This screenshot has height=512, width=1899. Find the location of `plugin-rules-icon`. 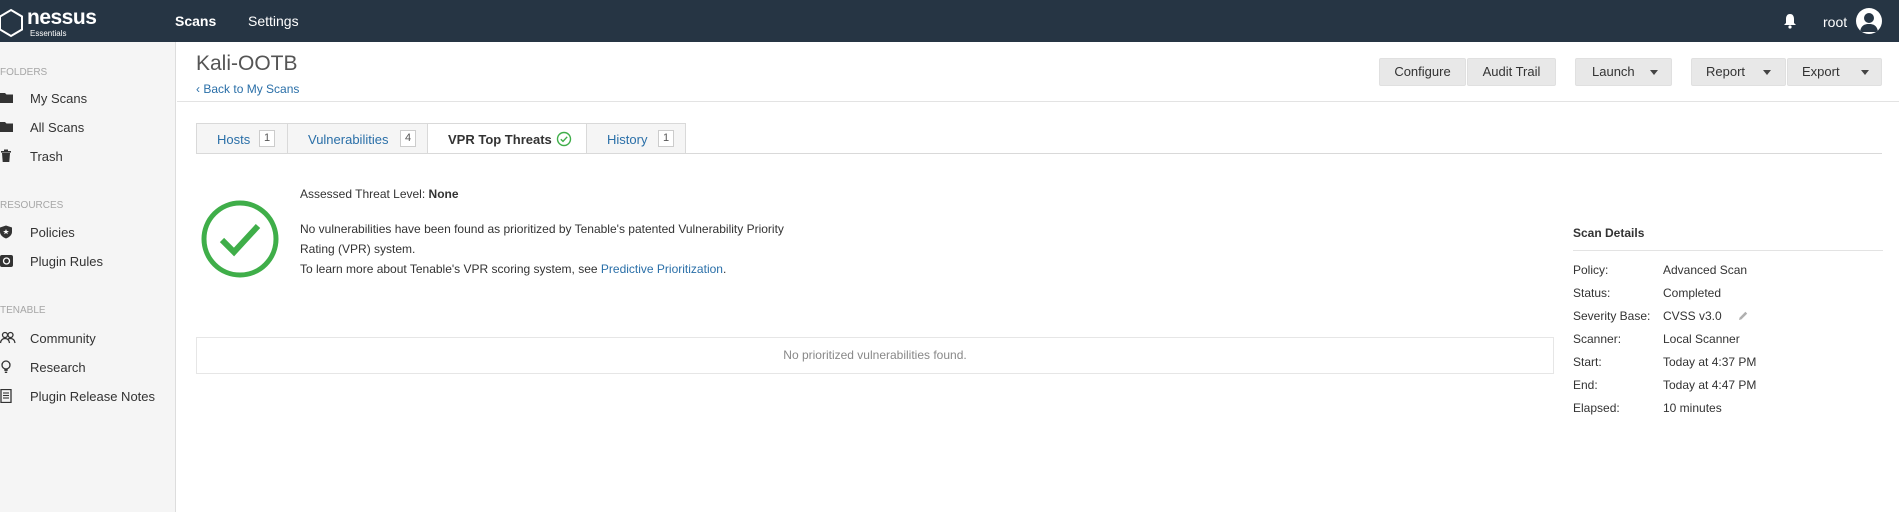

plugin-rules-icon is located at coordinates (7, 261).